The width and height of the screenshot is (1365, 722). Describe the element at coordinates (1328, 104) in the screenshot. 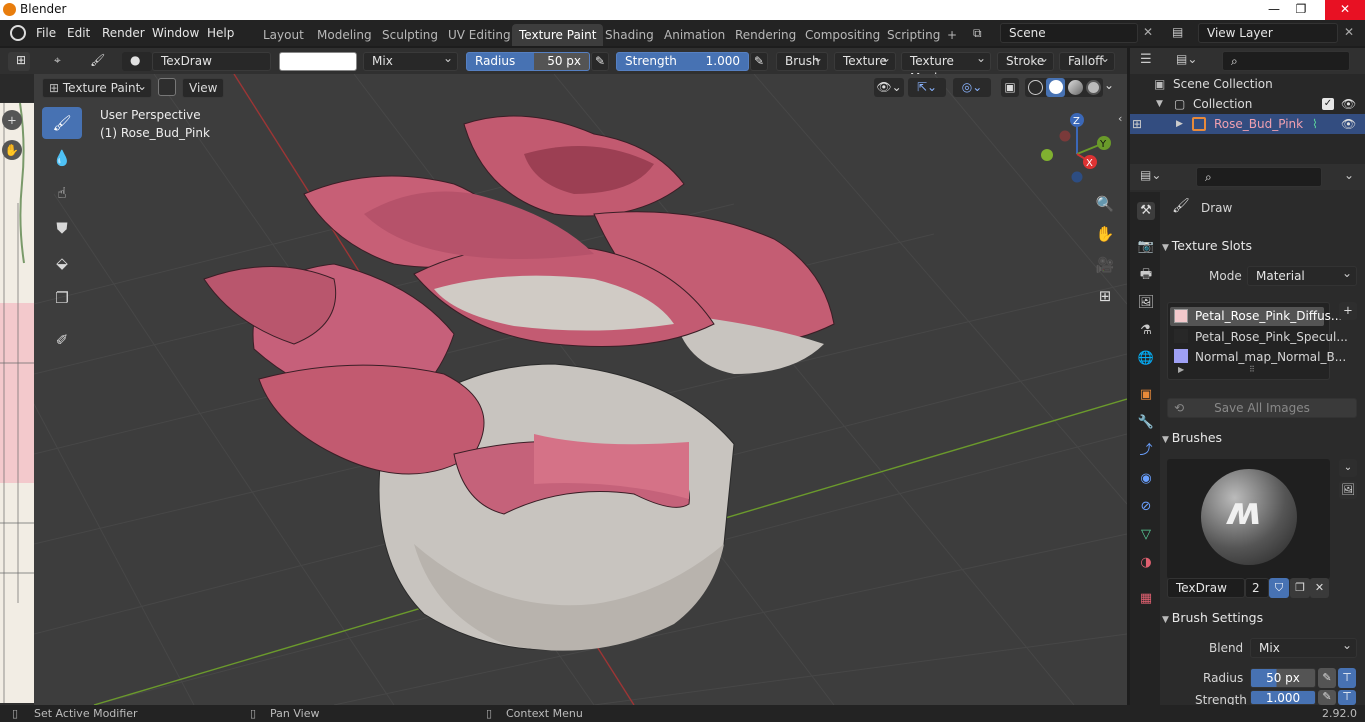

I see `collection-checkbox: ✓` at that location.